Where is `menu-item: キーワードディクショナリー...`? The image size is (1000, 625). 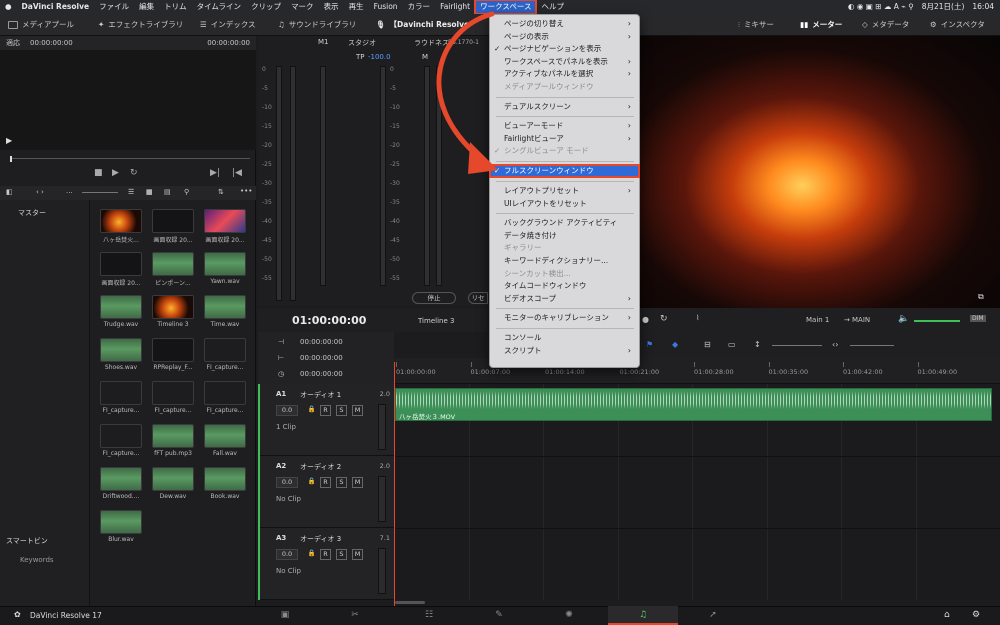
menu-item: キーワードディクショナリー... is located at coordinates (564, 261).